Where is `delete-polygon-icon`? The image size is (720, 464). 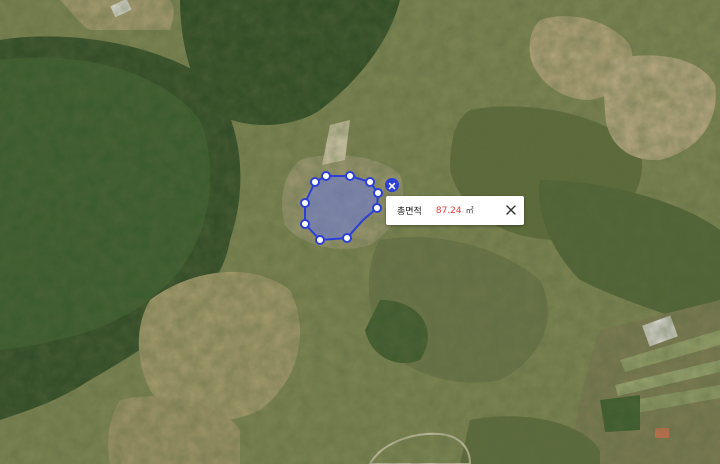 delete-polygon-icon is located at coordinates (392, 186).